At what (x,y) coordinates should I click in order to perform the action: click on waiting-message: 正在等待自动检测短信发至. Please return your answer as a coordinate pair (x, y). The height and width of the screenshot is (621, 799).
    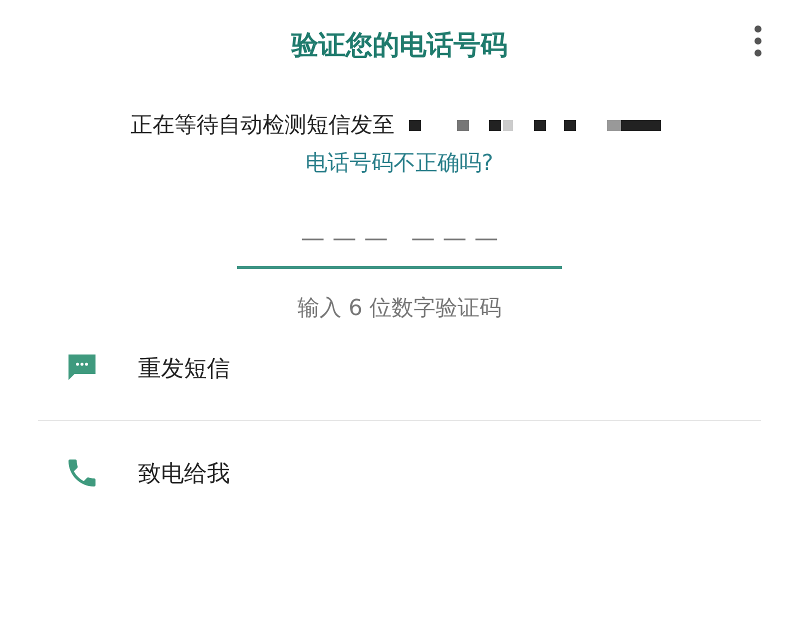
    Looking at the image, I should click on (262, 126).